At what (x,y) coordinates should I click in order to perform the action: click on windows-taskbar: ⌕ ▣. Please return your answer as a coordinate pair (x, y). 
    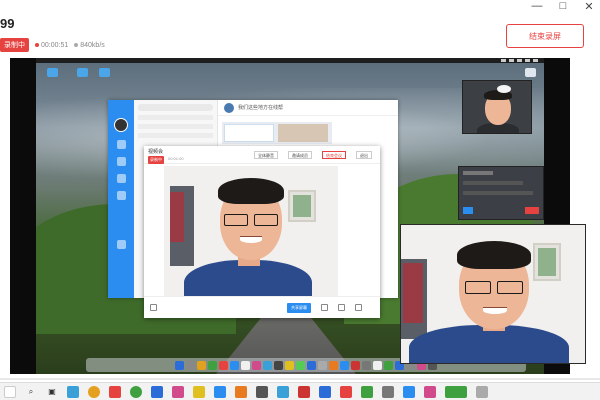
    Looking at the image, I should click on (300, 391).